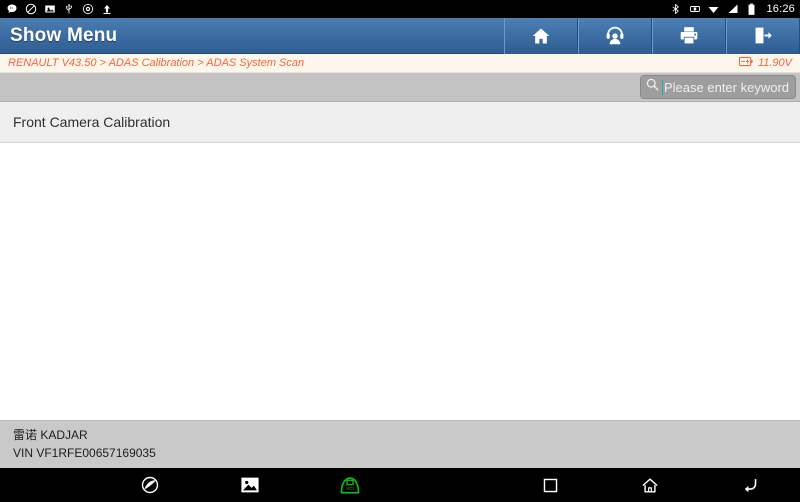 The height and width of the screenshot is (502, 800). I want to click on battery-icon, so click(751, 9).